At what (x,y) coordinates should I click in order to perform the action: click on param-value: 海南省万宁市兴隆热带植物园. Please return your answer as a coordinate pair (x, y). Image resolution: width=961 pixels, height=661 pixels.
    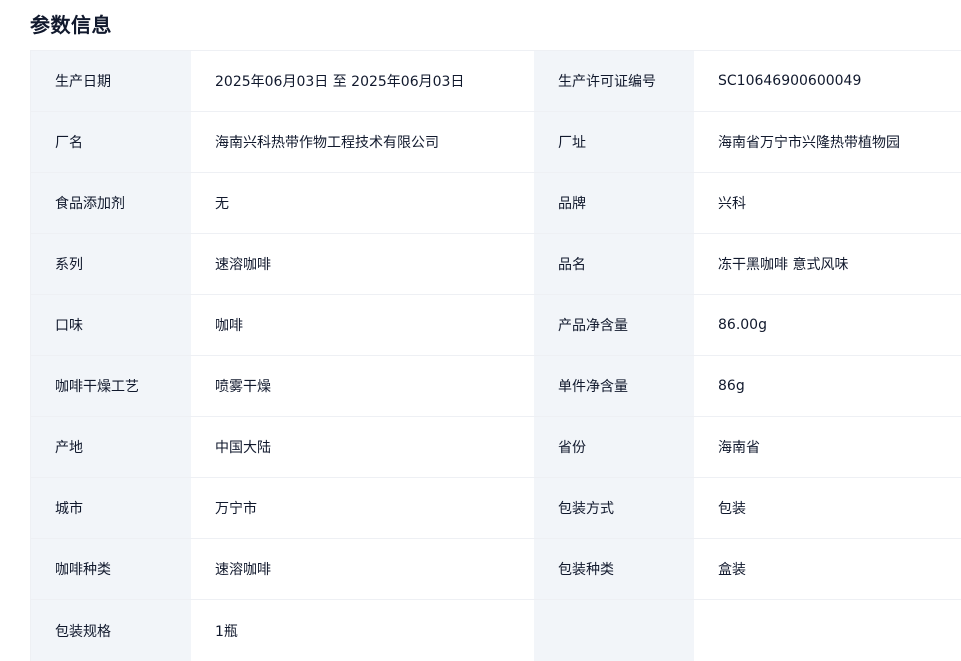
    Looking at the image, I should click on (827, 142).